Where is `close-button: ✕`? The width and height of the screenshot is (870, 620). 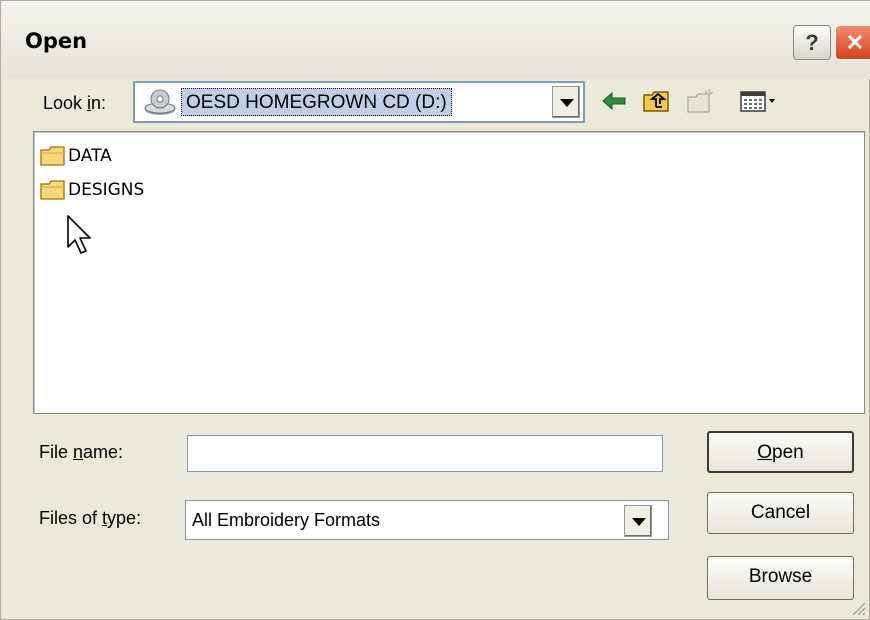
close-button: ✕ is located at coordinates (852, 42).